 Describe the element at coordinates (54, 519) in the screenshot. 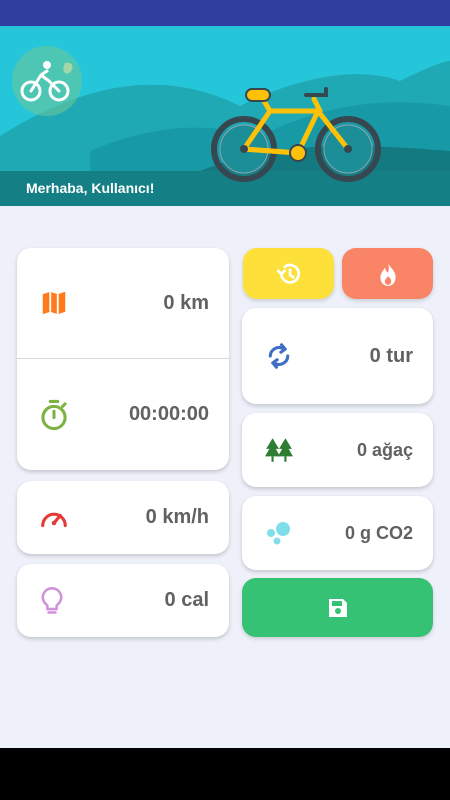

I see `speedometer-icon` at that location.